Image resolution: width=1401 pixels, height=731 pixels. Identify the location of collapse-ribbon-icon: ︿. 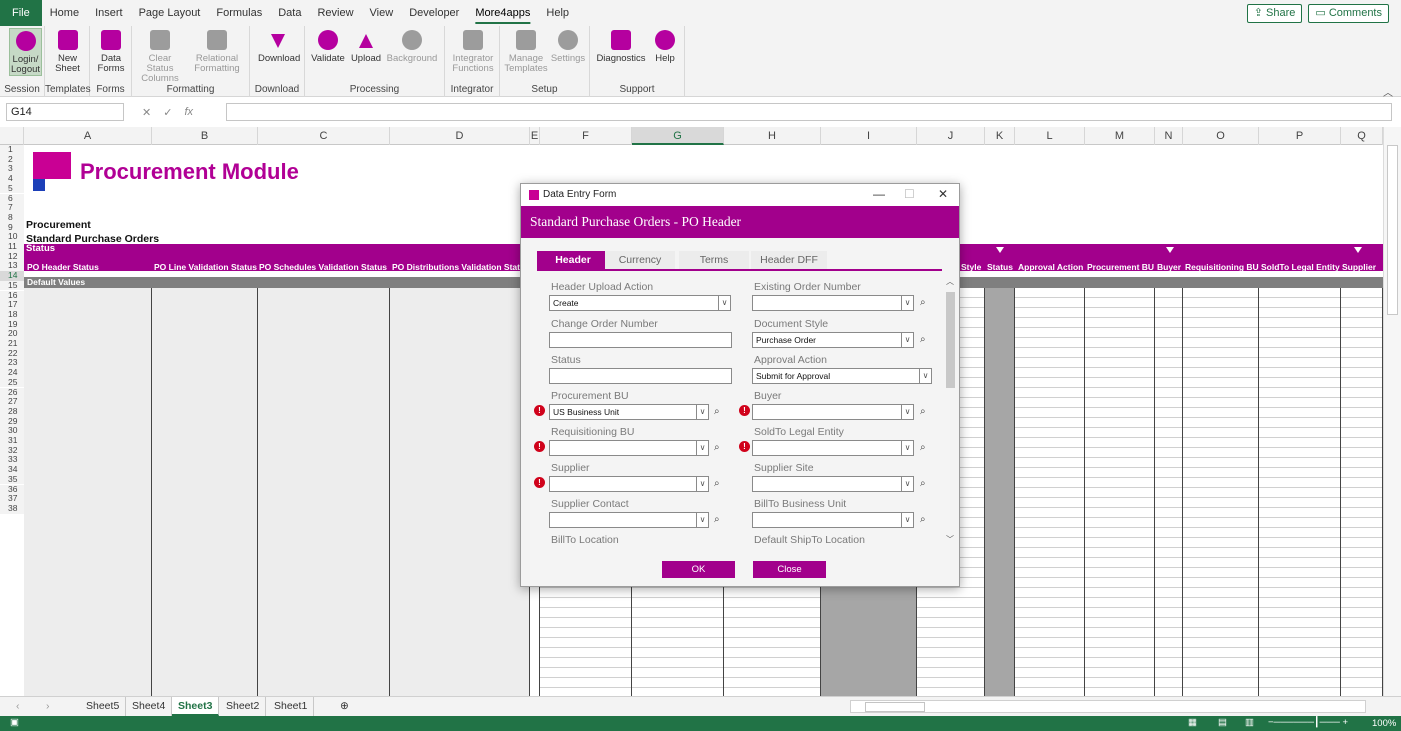
(1388, 91).